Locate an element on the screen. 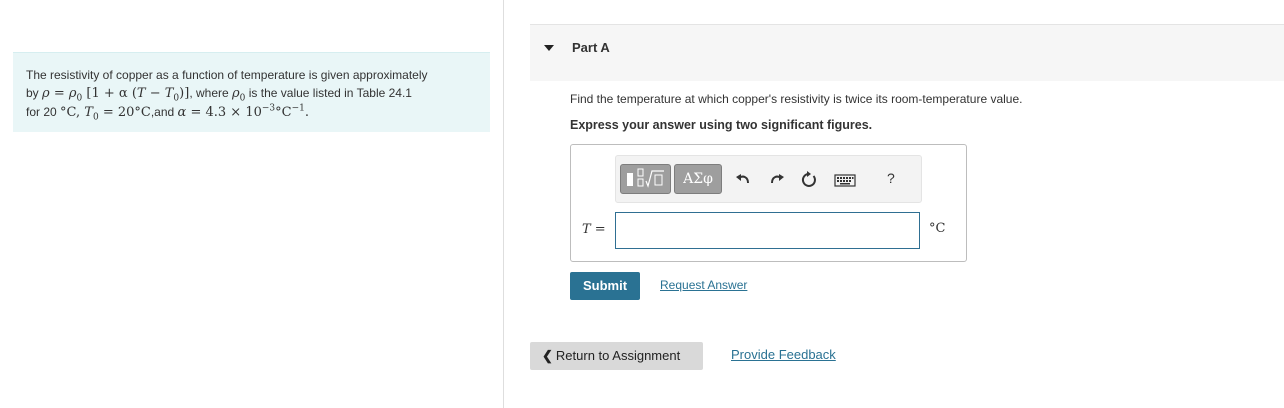  help-icon: ? is located at coordinates (891, 178).